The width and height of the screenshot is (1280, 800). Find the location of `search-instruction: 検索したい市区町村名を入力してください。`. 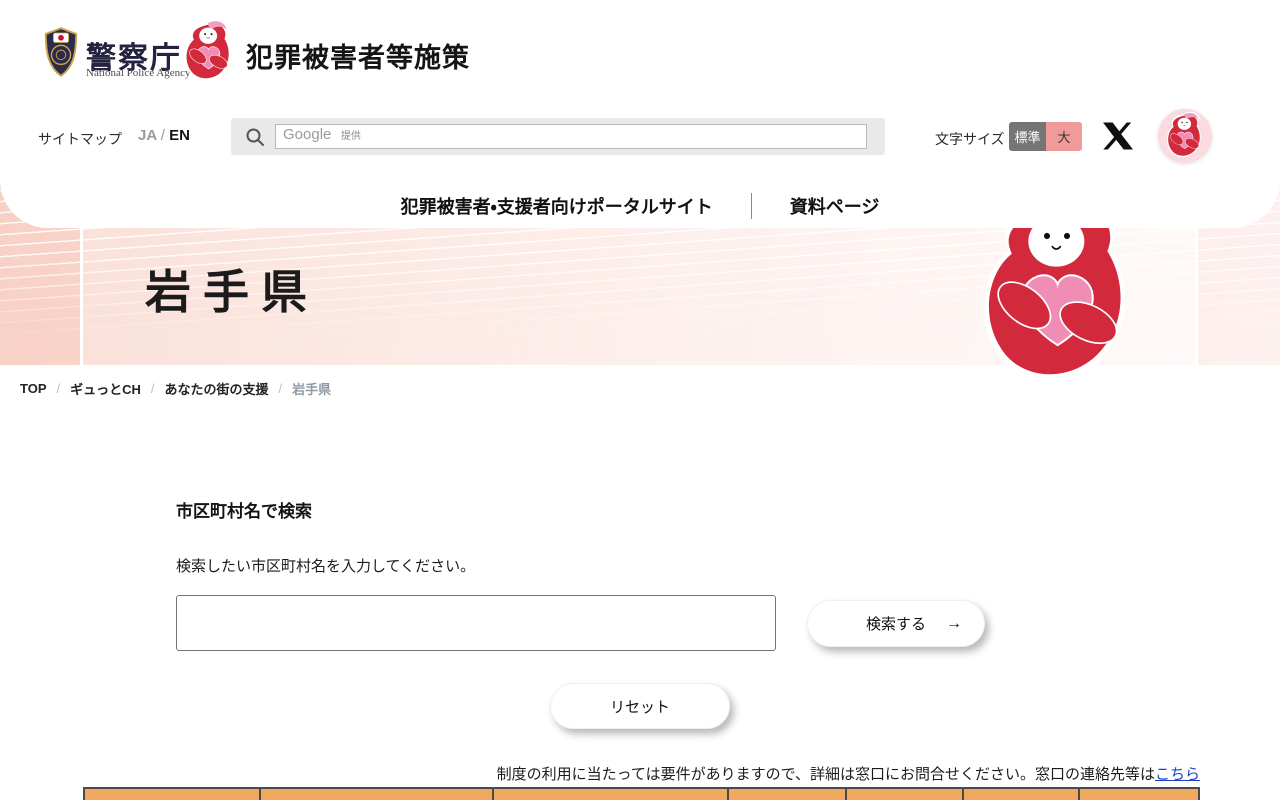

search-instruction: 検索したい市区町村名を入力してください。 is located at coordinates (326, 566).